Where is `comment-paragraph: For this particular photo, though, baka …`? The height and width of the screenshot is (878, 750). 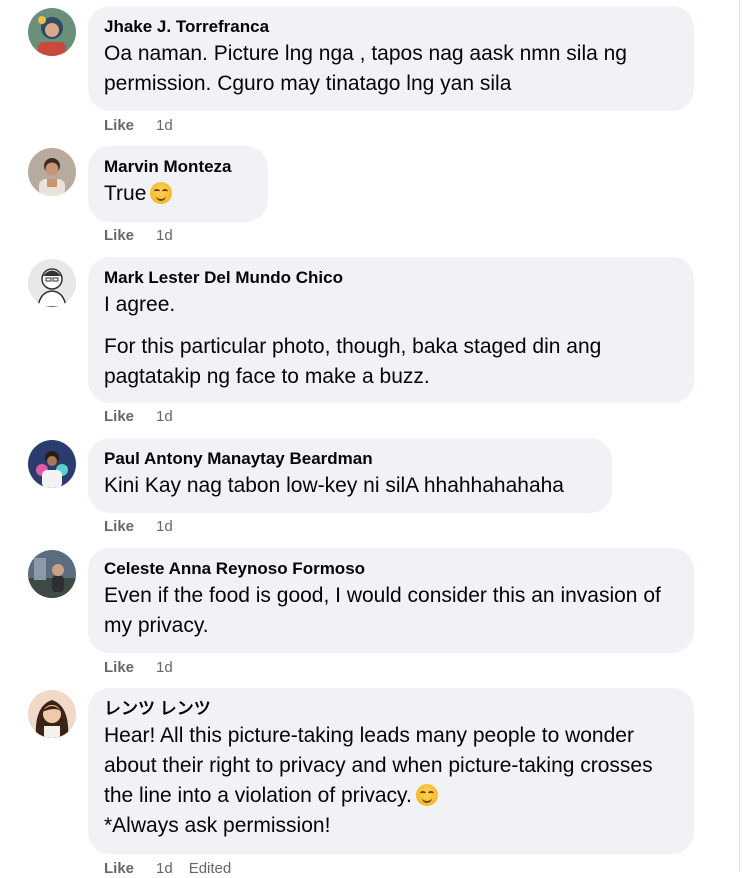
comment-paragraph: For this particular photo, though, baka … is located at coordinates (353, 361).